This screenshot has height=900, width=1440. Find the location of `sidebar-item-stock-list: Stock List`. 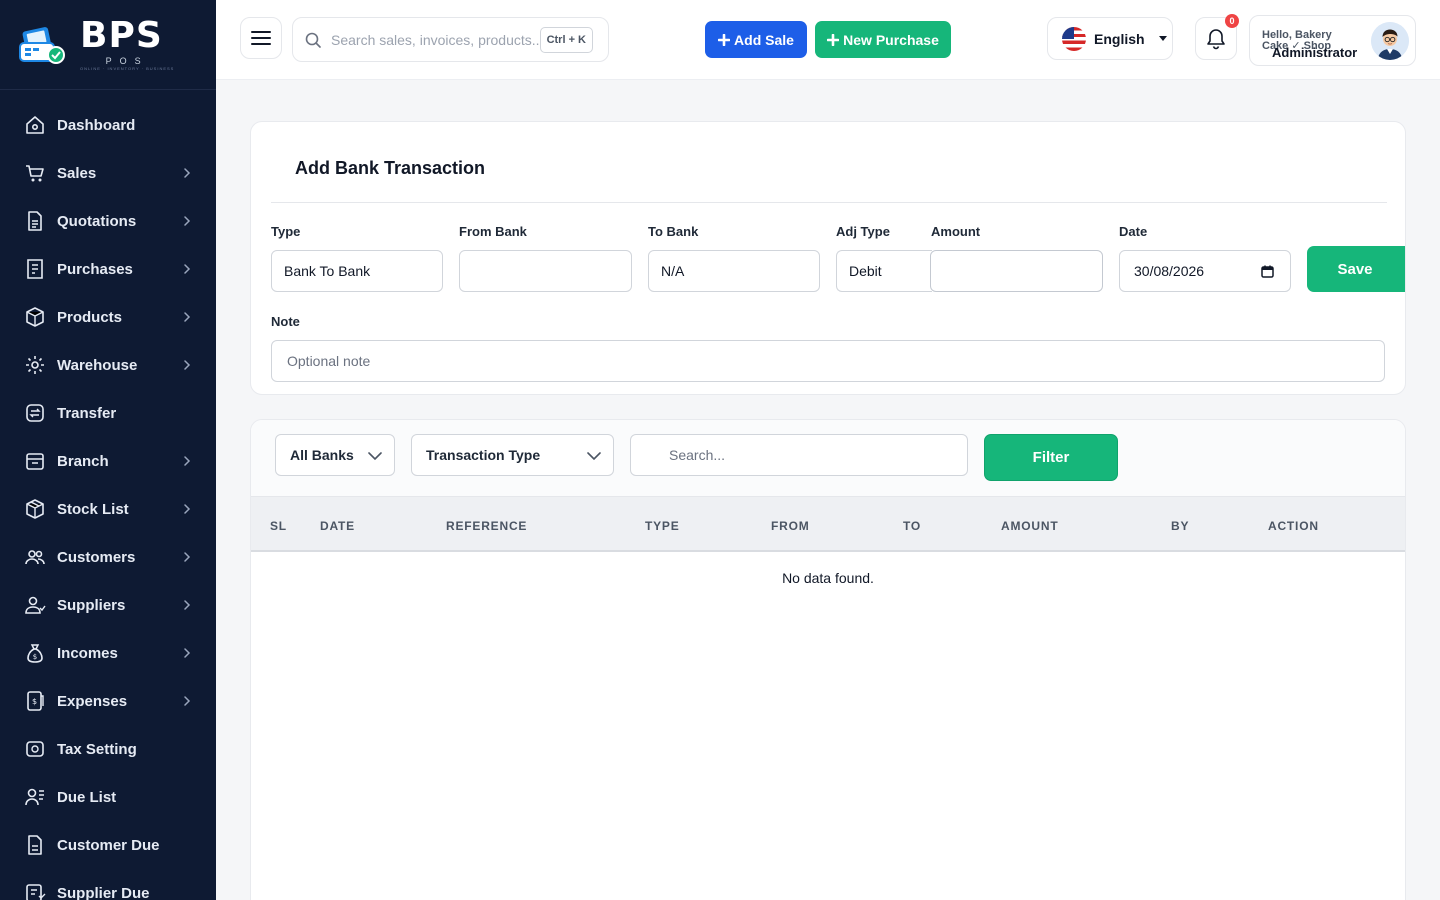

sidebar-item-stock-list: Stock List is located at coordinates (108, 509).